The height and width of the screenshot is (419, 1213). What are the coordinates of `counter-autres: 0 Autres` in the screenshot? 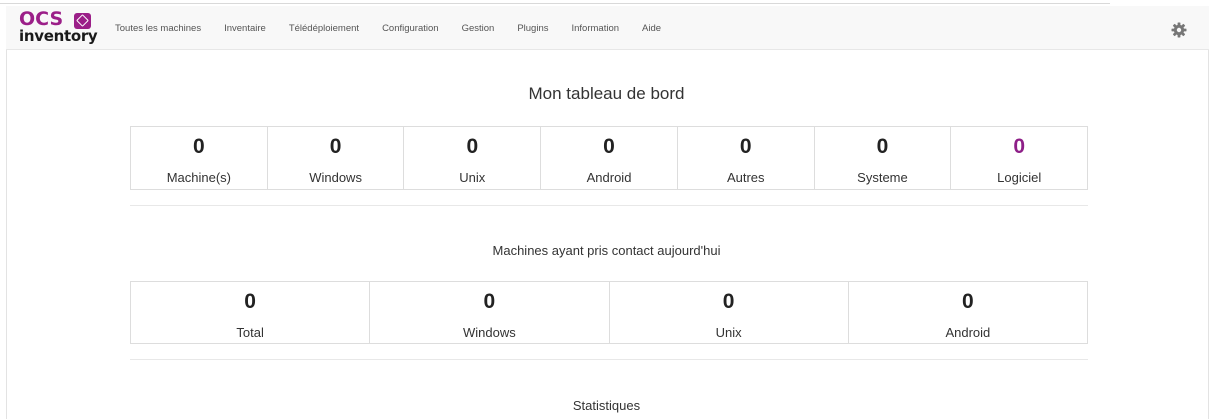 It's located at (746, 158).